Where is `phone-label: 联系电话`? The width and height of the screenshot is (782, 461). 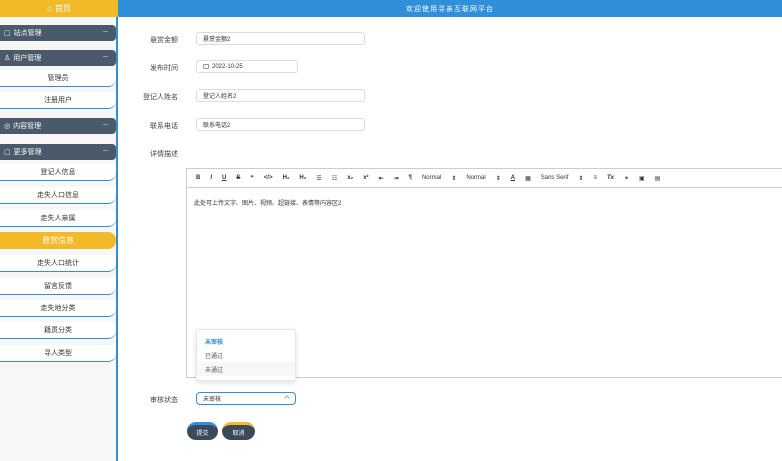 phone-label: 联系电话 is located at coordinates (164, 126).